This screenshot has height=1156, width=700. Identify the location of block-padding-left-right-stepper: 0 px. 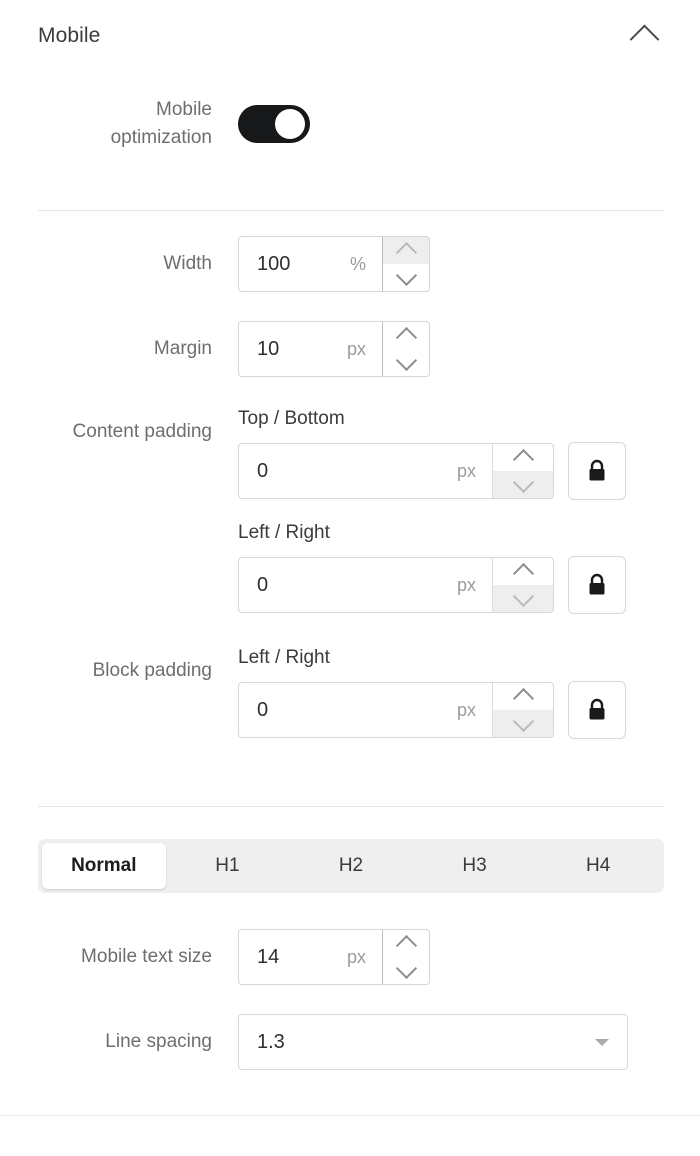
(396, 710).